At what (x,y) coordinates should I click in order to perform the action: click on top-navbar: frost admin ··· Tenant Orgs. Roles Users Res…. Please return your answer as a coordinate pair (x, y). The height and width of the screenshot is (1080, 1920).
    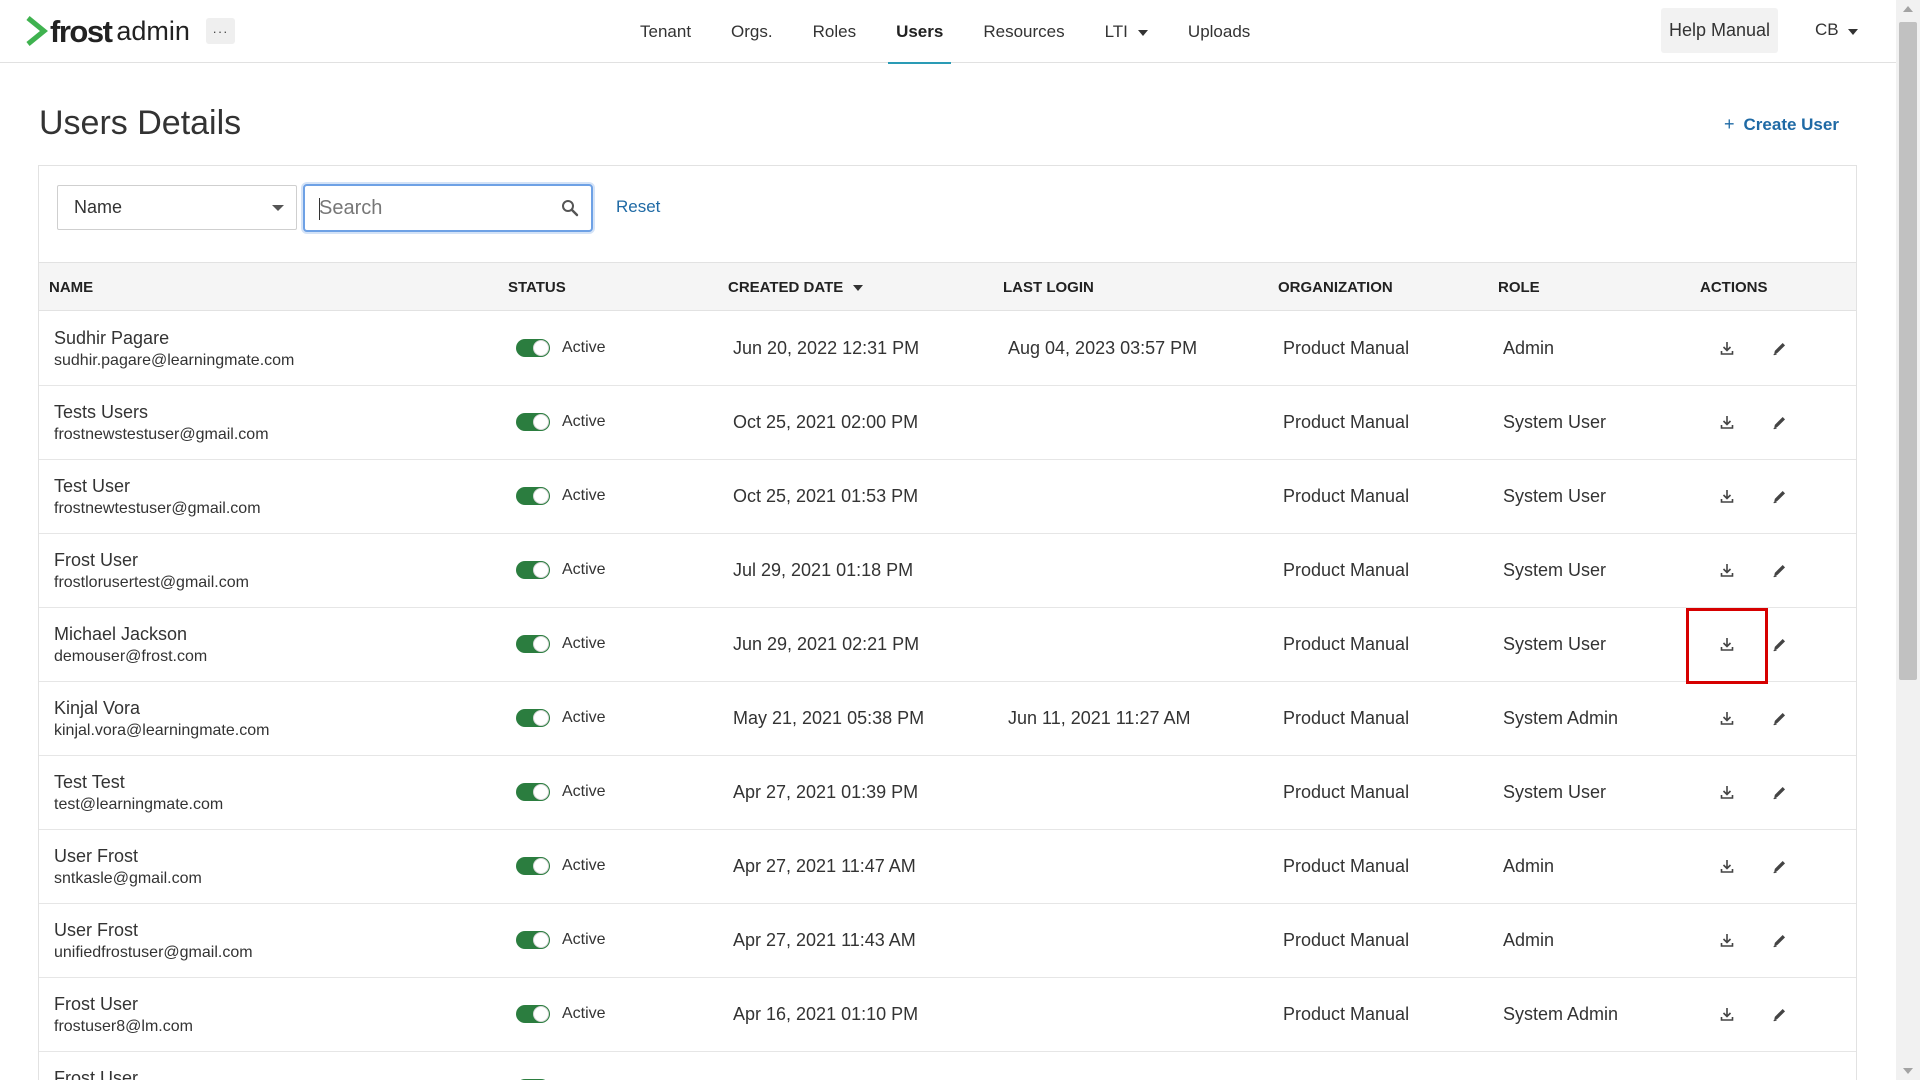
    Looking at the image, I should click on (948, 32).